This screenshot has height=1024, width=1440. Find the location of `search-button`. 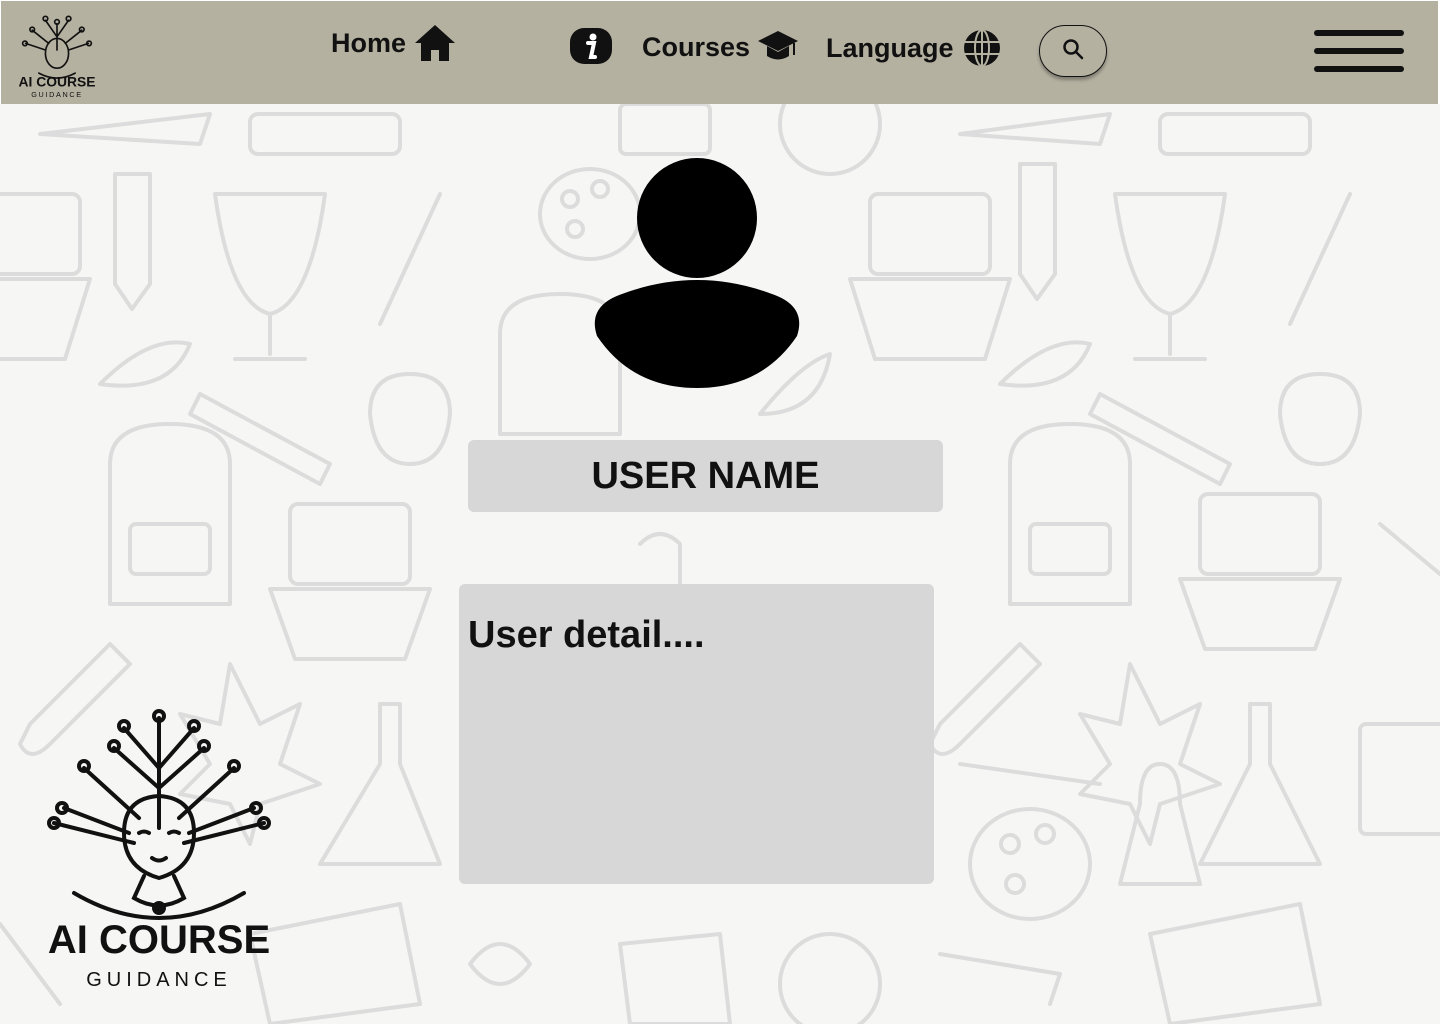

search-button is located at coordinates (1073, 51).